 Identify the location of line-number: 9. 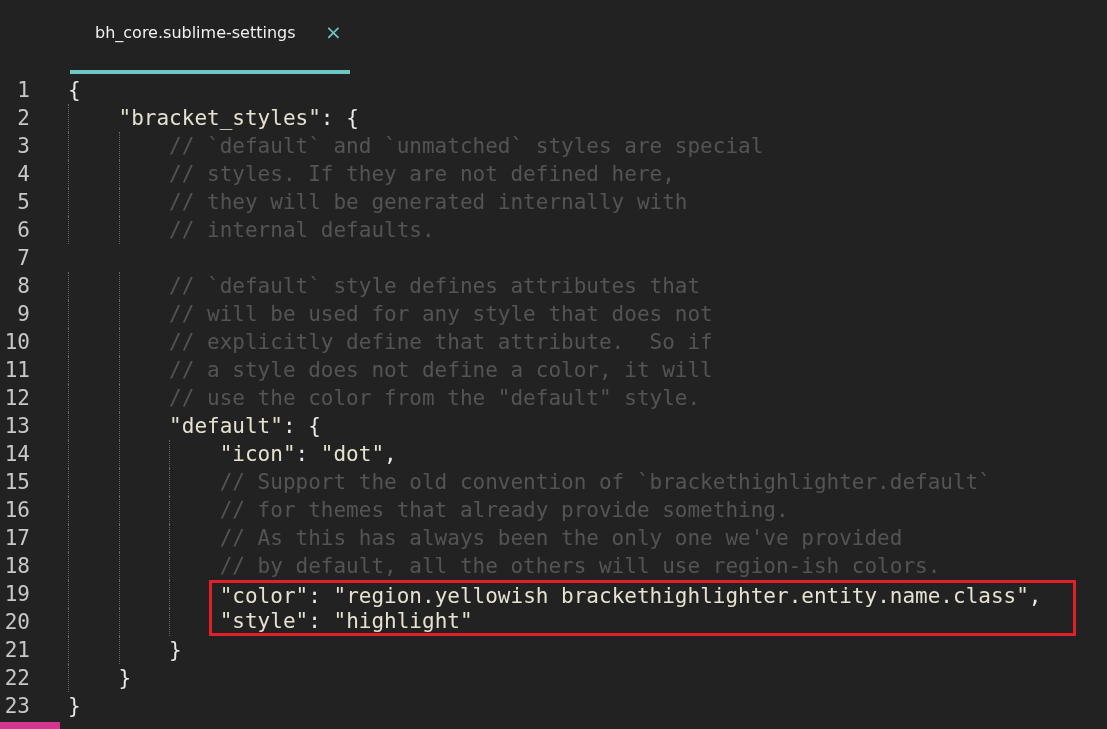
(23, 314).